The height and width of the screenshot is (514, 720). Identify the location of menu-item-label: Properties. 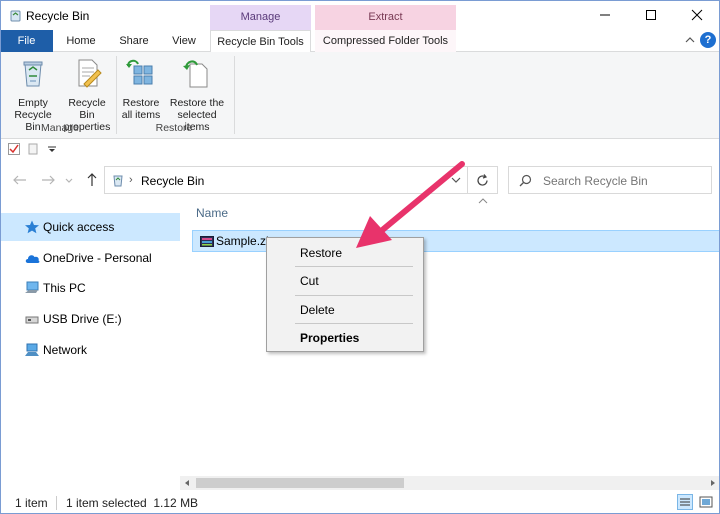
(330, 338).